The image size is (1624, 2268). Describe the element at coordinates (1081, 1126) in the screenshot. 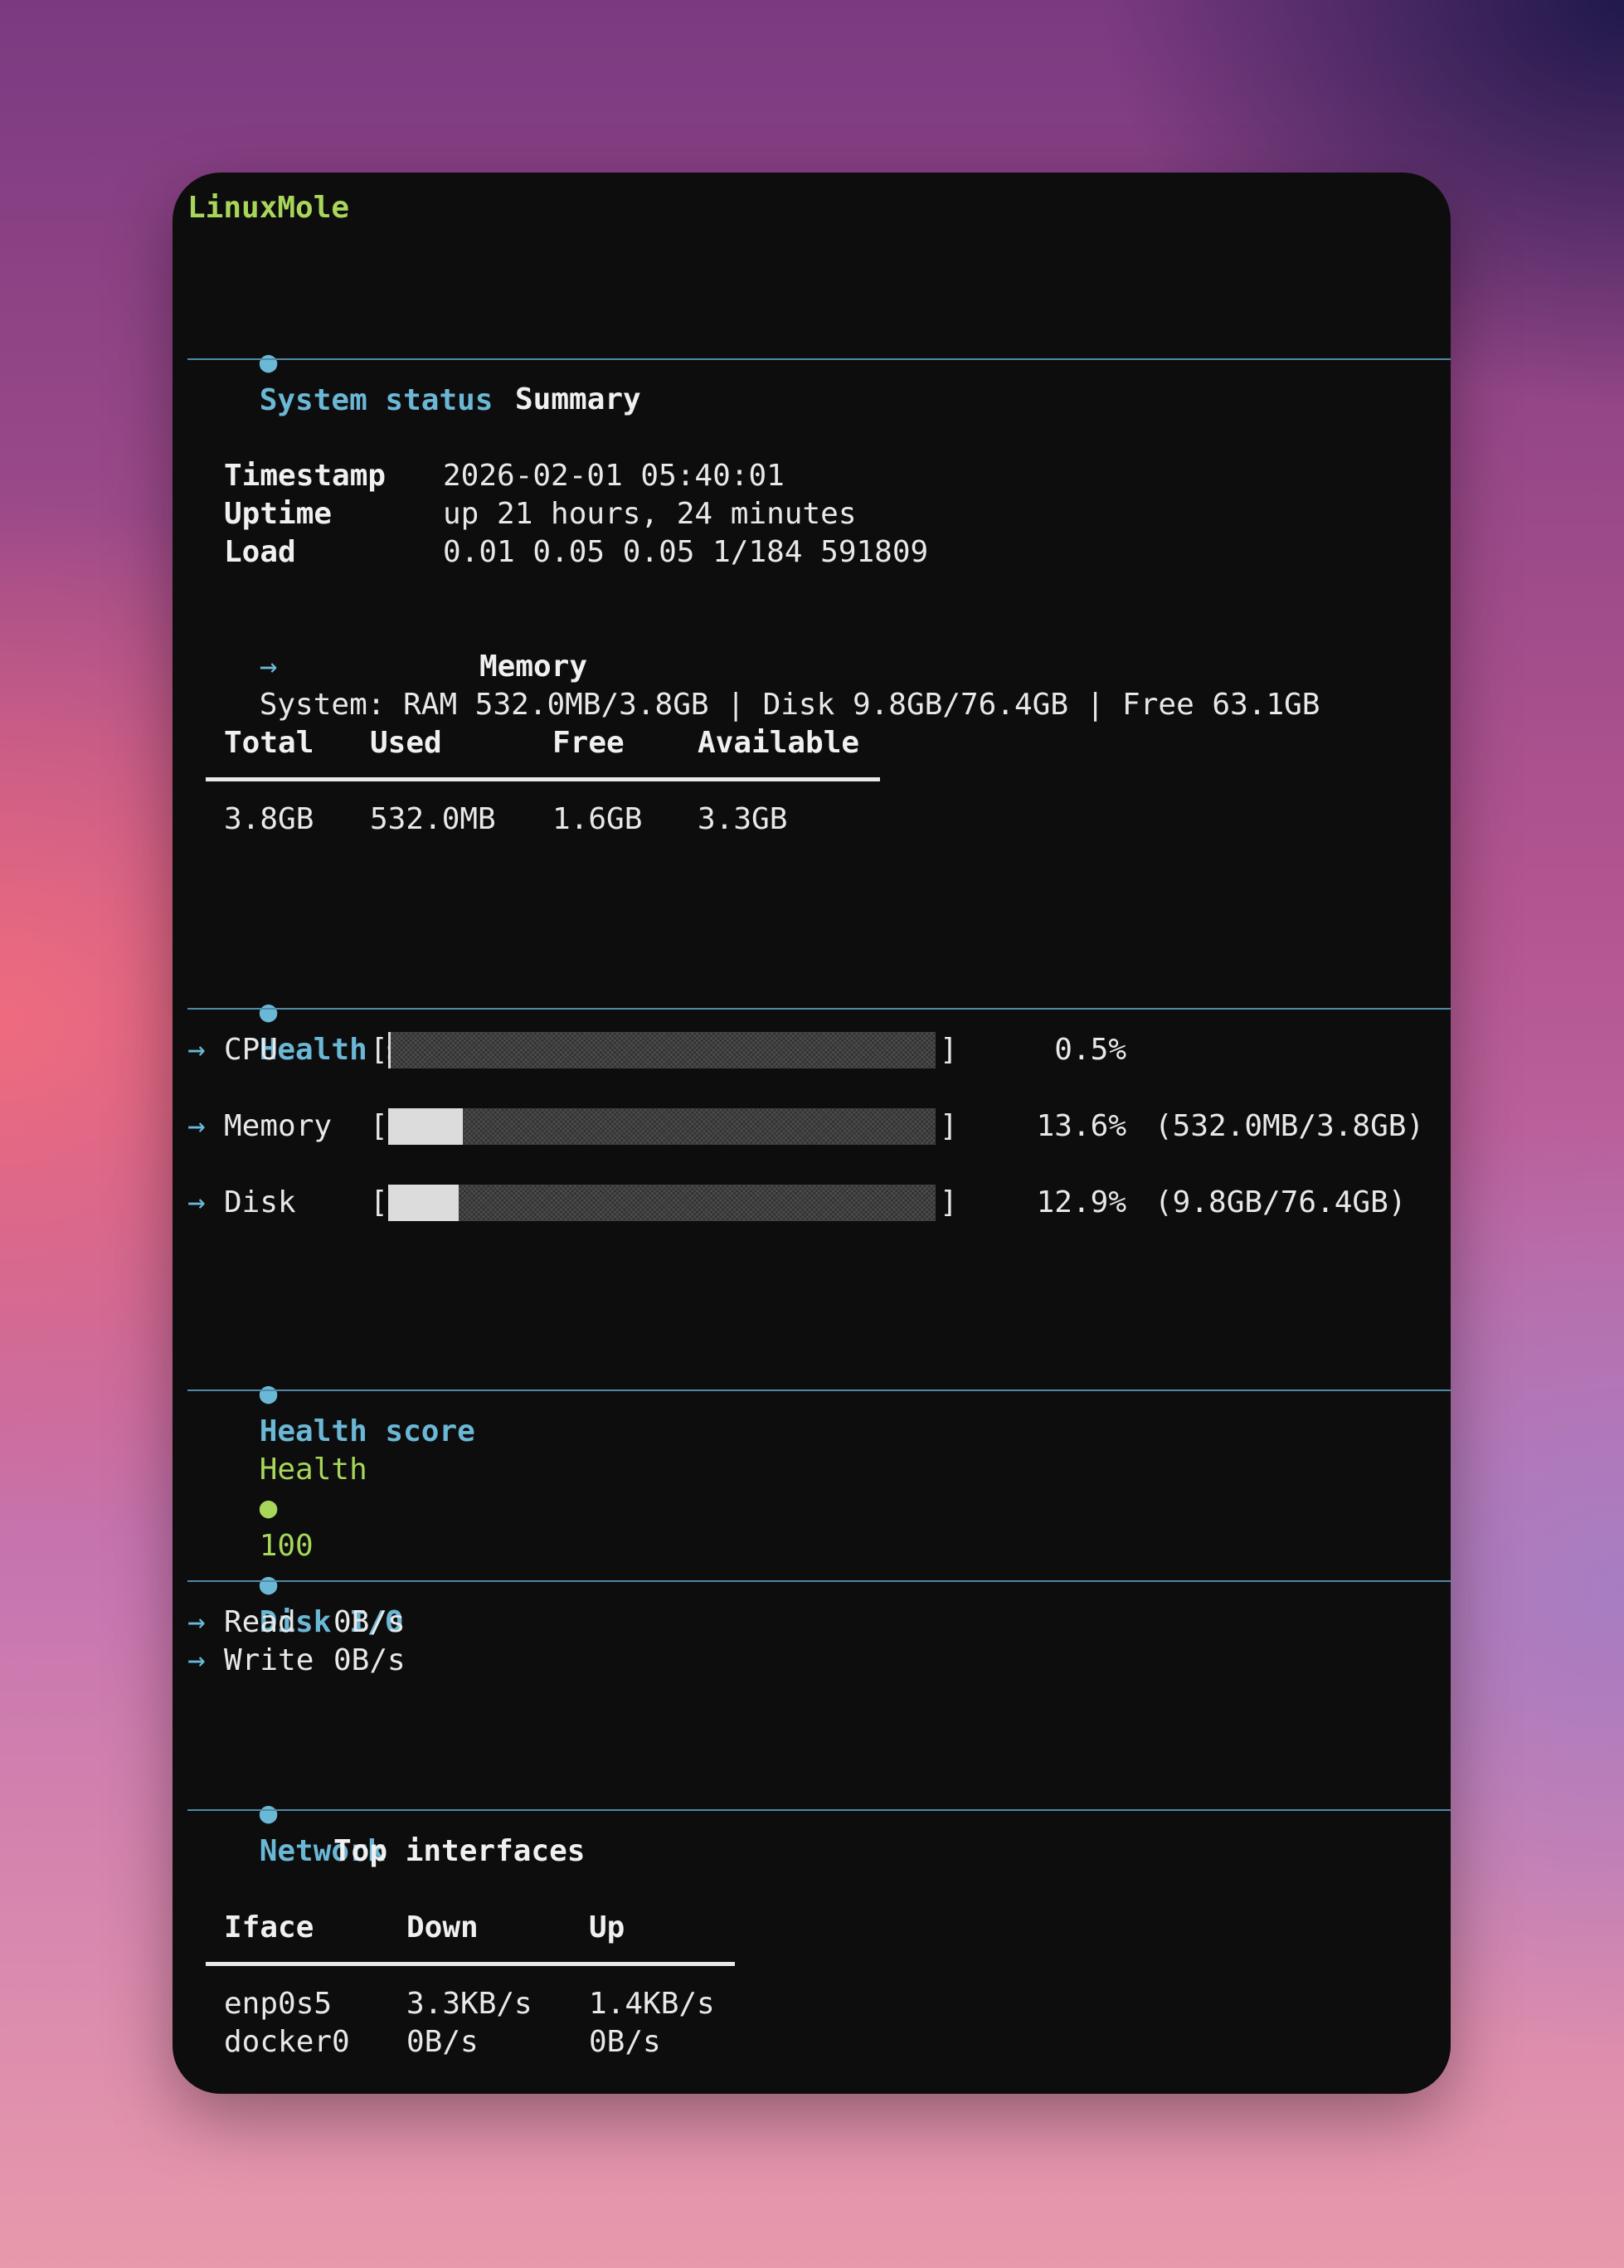

I see `memory-percent: 13.6%` at that location.